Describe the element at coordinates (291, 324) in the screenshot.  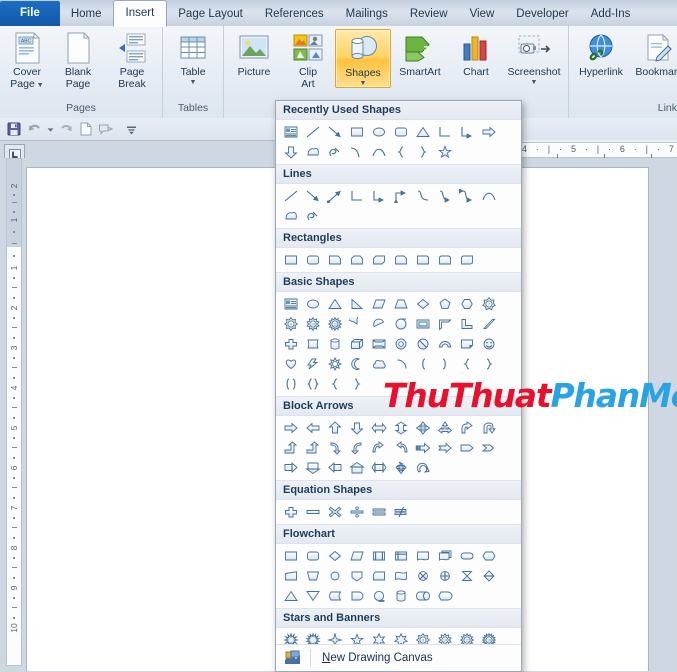
I see `shape-octagon: 8` at that location.